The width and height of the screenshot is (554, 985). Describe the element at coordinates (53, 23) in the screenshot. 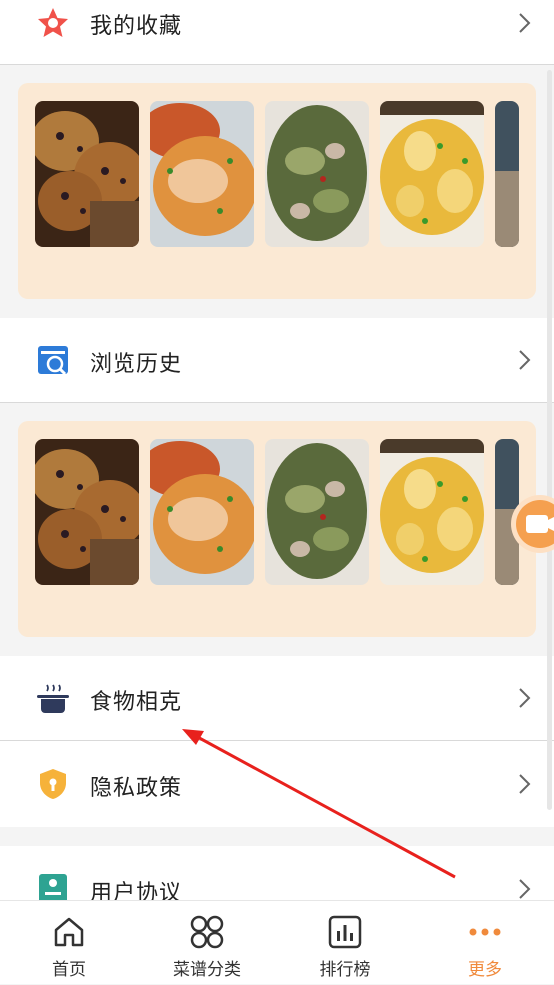

I see `star-icon` at that location.